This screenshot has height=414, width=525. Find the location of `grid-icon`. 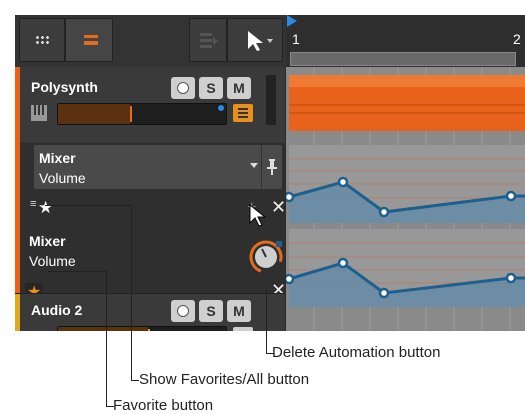

grid-icon is located at coordinates (42, 40).